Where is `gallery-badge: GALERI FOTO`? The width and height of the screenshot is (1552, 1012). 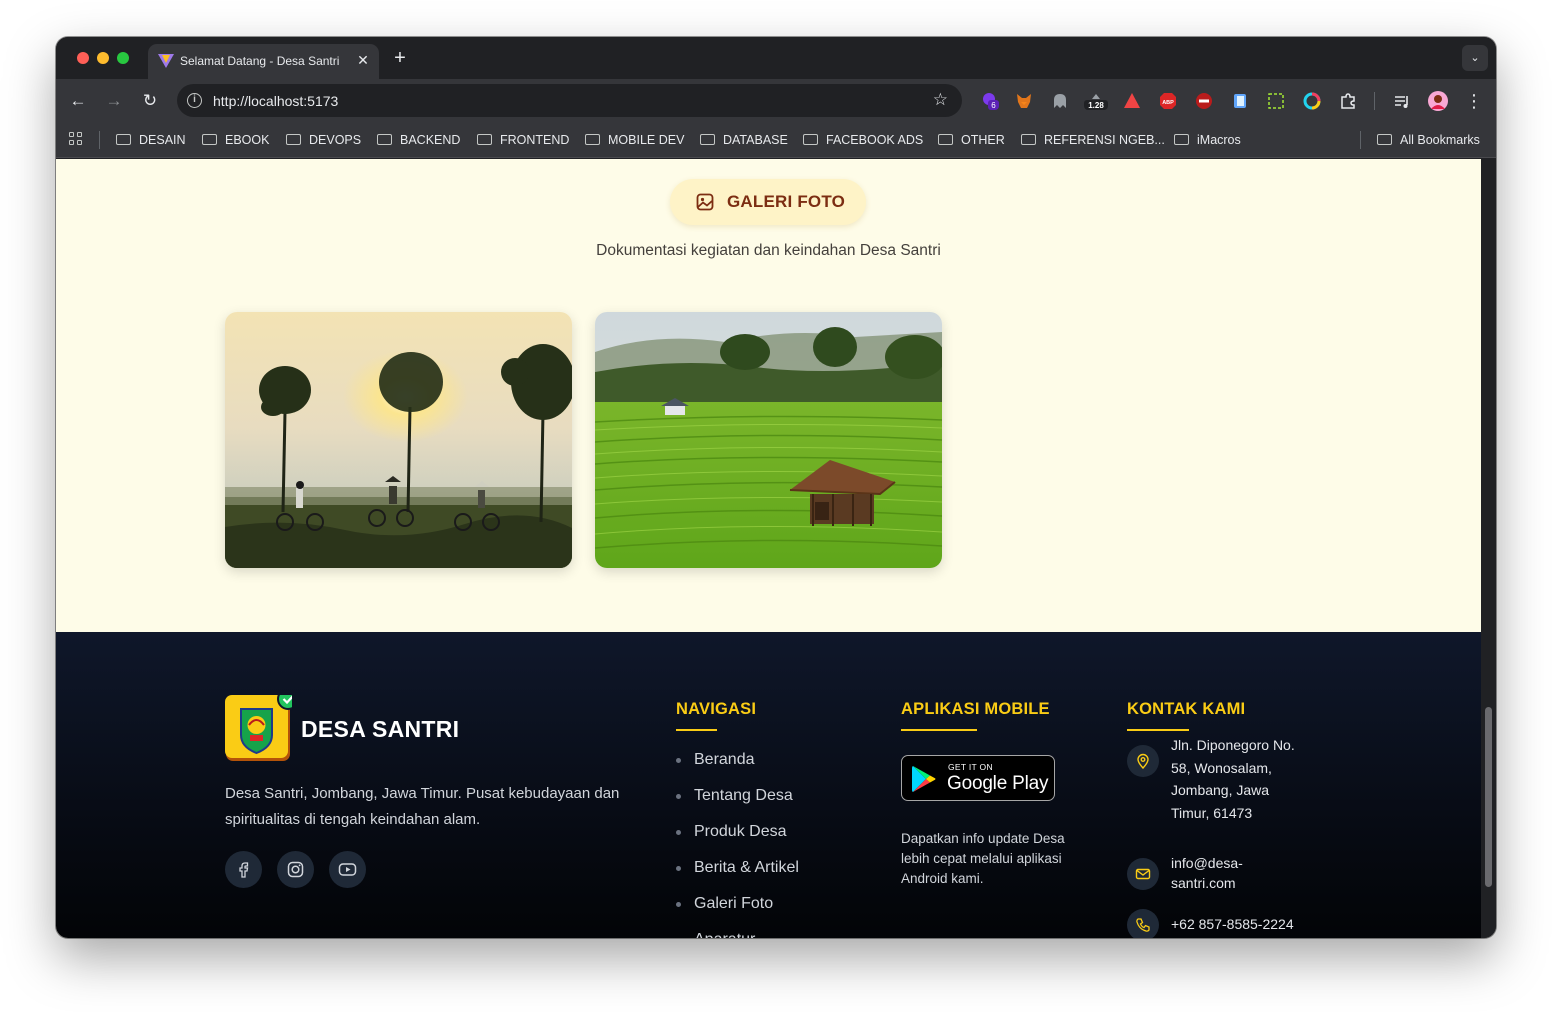 gallery-badge: GALERI FOTO is located at coordinates (768, 202).